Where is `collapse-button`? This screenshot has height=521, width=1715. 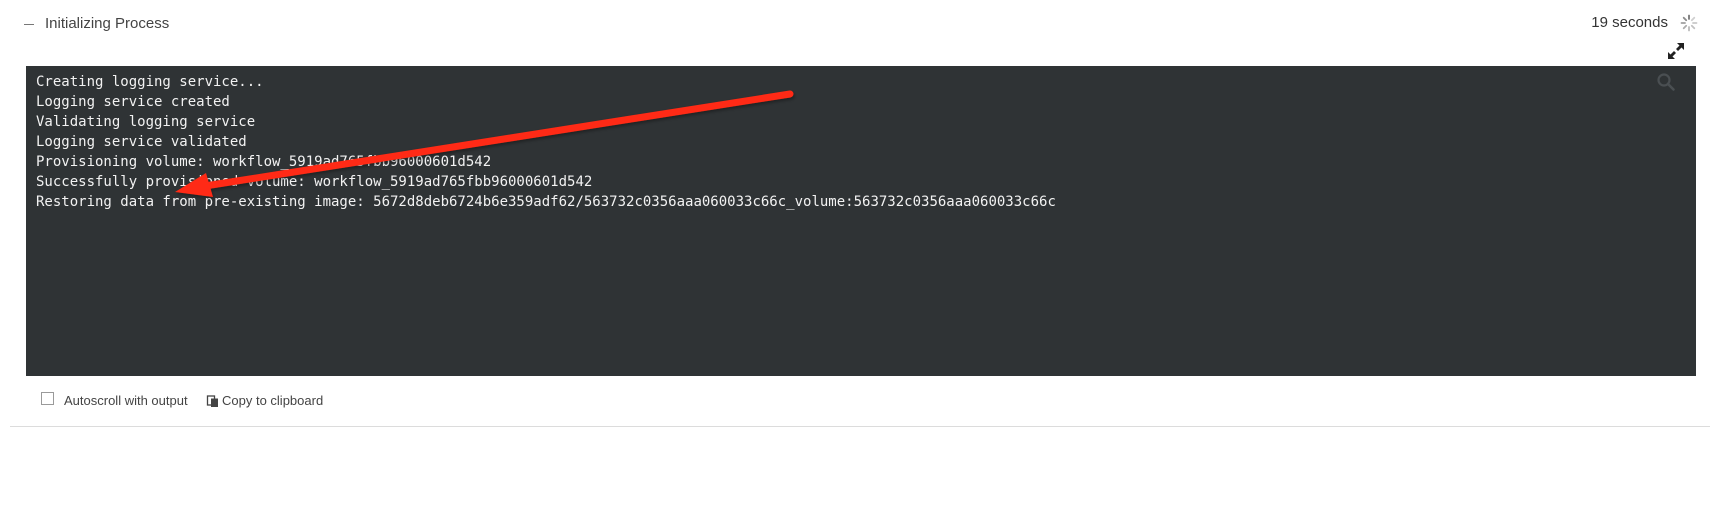 collapse-button is located at coordinates (29, 24).